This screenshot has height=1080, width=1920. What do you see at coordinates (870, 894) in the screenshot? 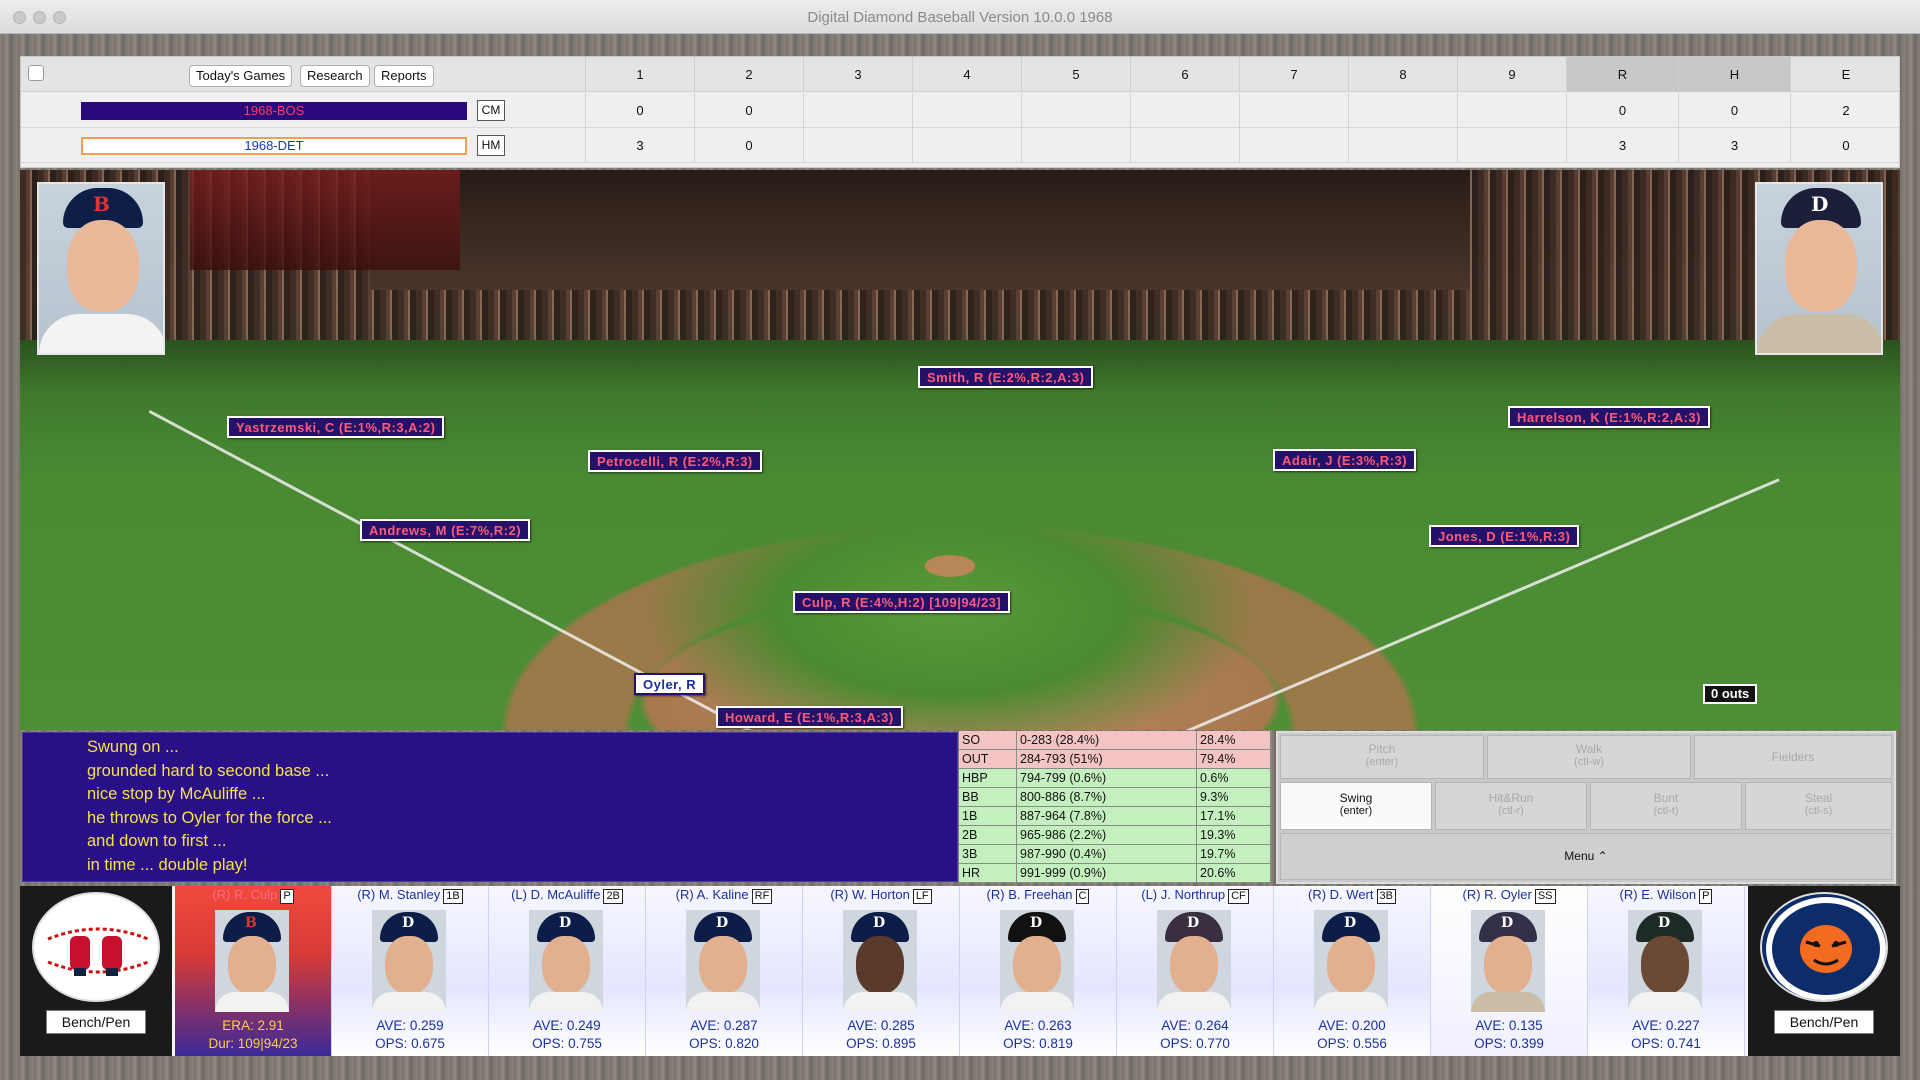
I see `player-name: (R) W. Horton` at bounding box center [870, 894].